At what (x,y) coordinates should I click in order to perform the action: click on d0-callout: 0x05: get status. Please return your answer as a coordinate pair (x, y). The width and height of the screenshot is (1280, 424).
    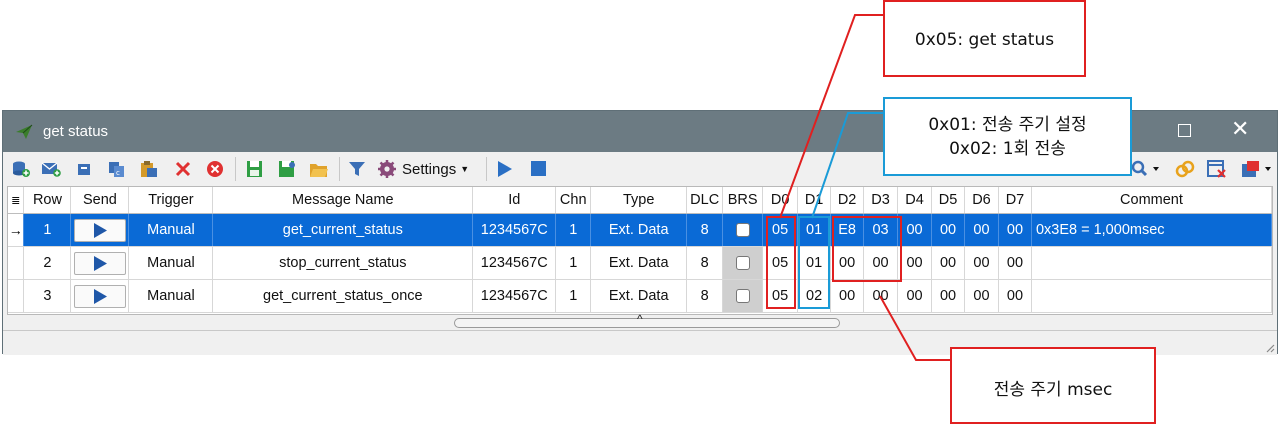
    Looking at the image, I should click on (984, 38).